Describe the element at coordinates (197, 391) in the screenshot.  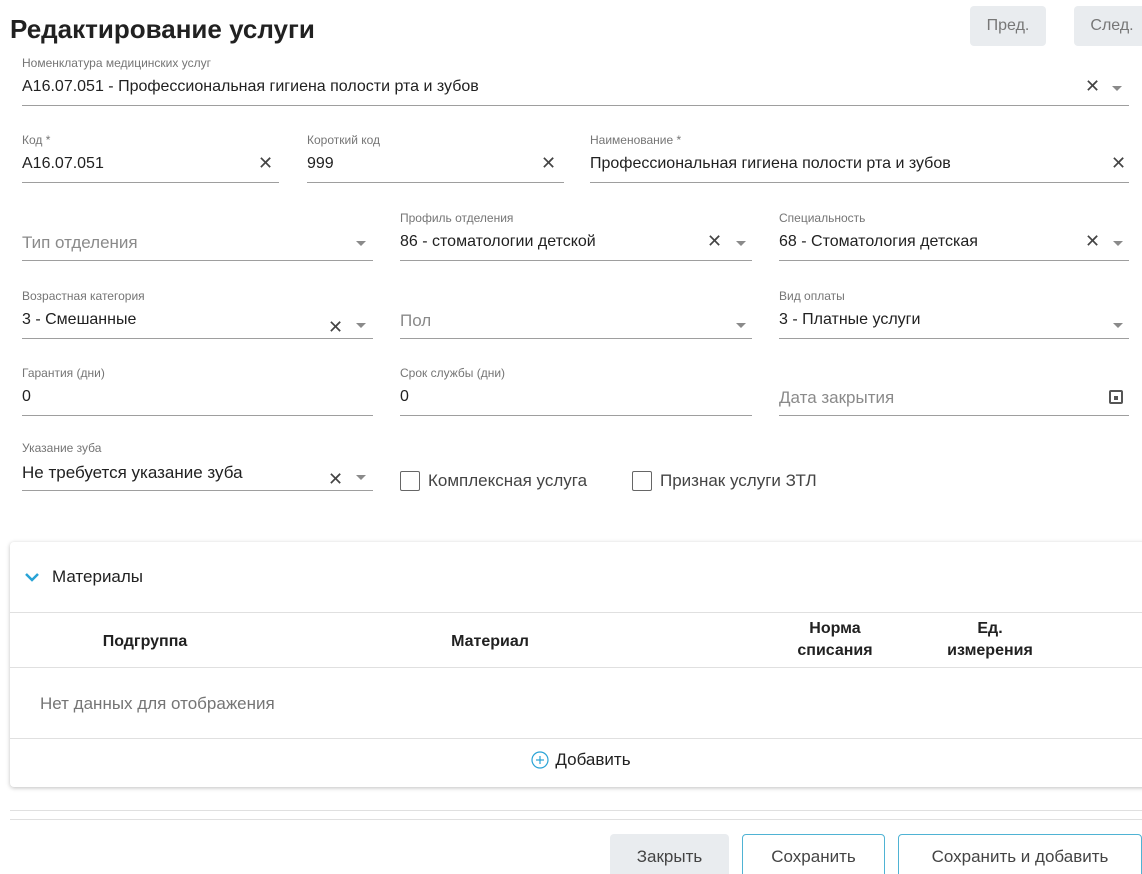
I see `warranty-field: Гарантия (дни) 0` at that location.